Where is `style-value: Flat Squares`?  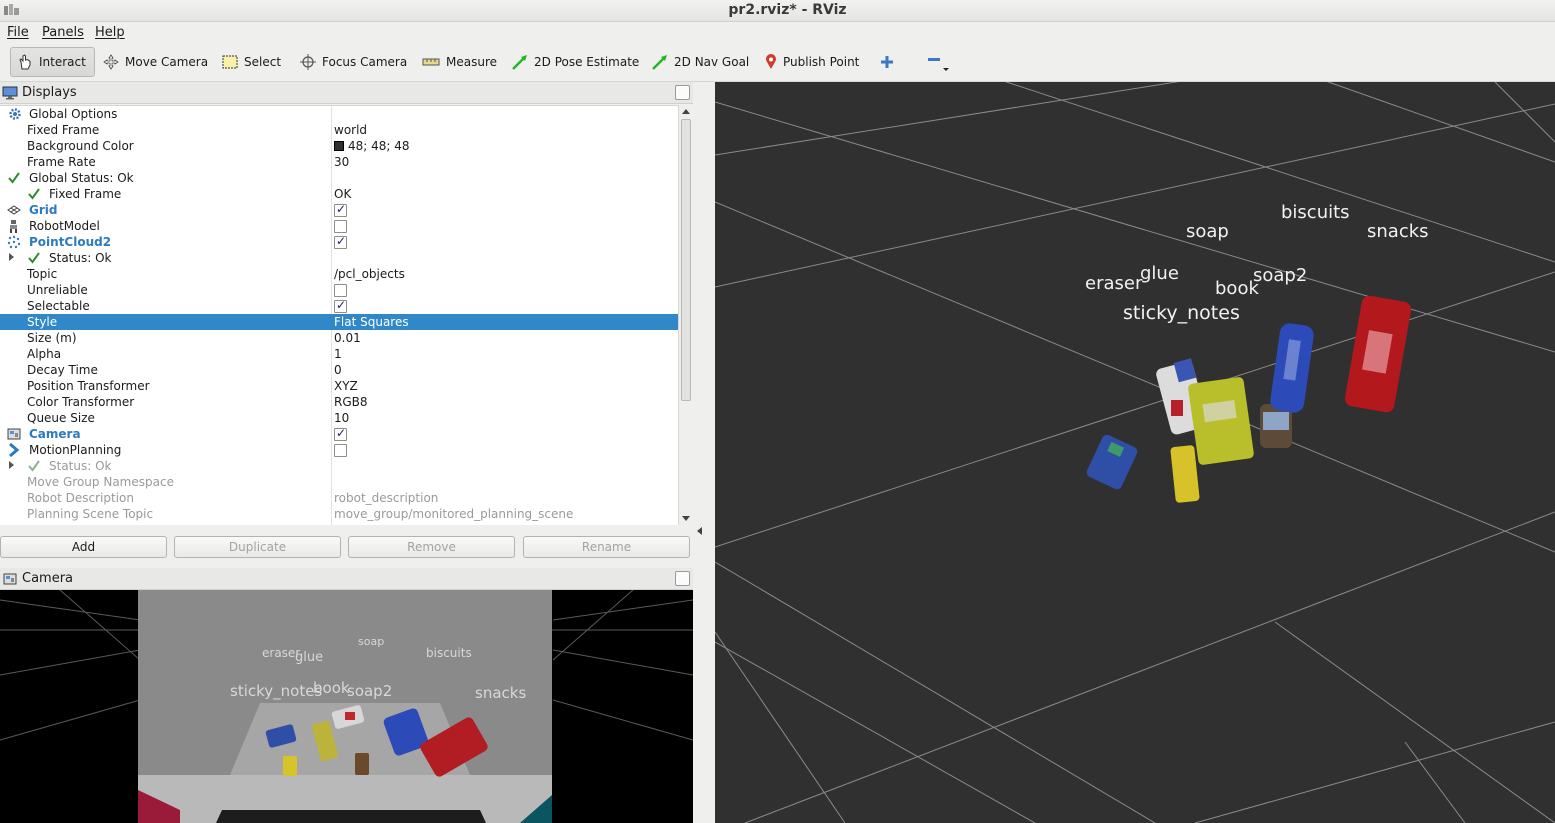 style-value: Flat Squares is located at coordinates (371, 322).